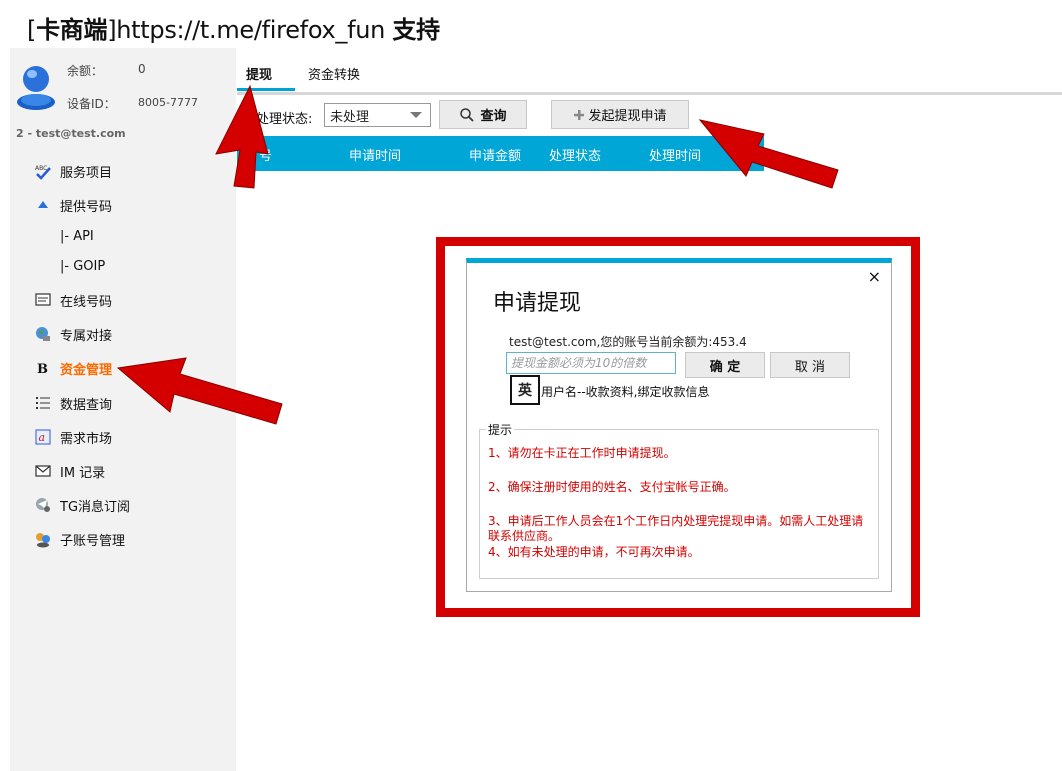 The height and width of the screenshot is (771, 1062). I want to click on sidebar-subitem-api: |- API, so click(77, 236).